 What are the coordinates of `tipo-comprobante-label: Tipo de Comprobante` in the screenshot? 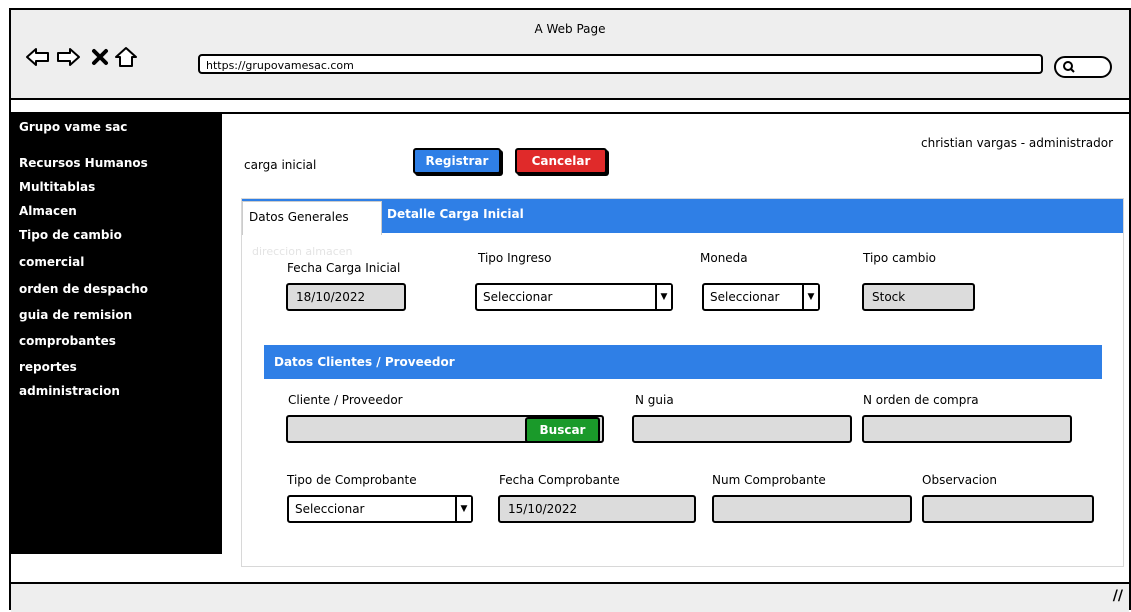 It's located at (352, 480).